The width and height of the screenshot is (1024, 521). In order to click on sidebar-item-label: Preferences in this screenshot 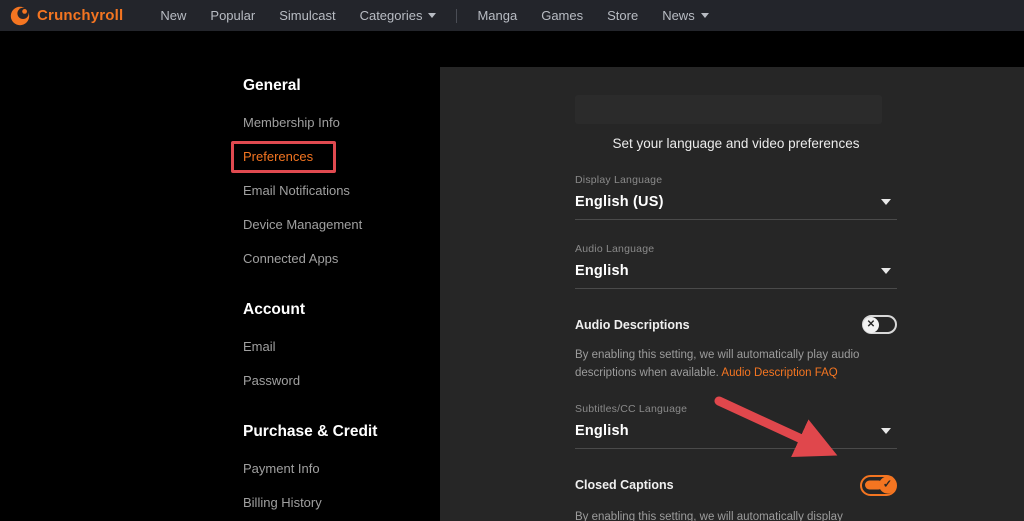, I will do `click(278, 156)`.